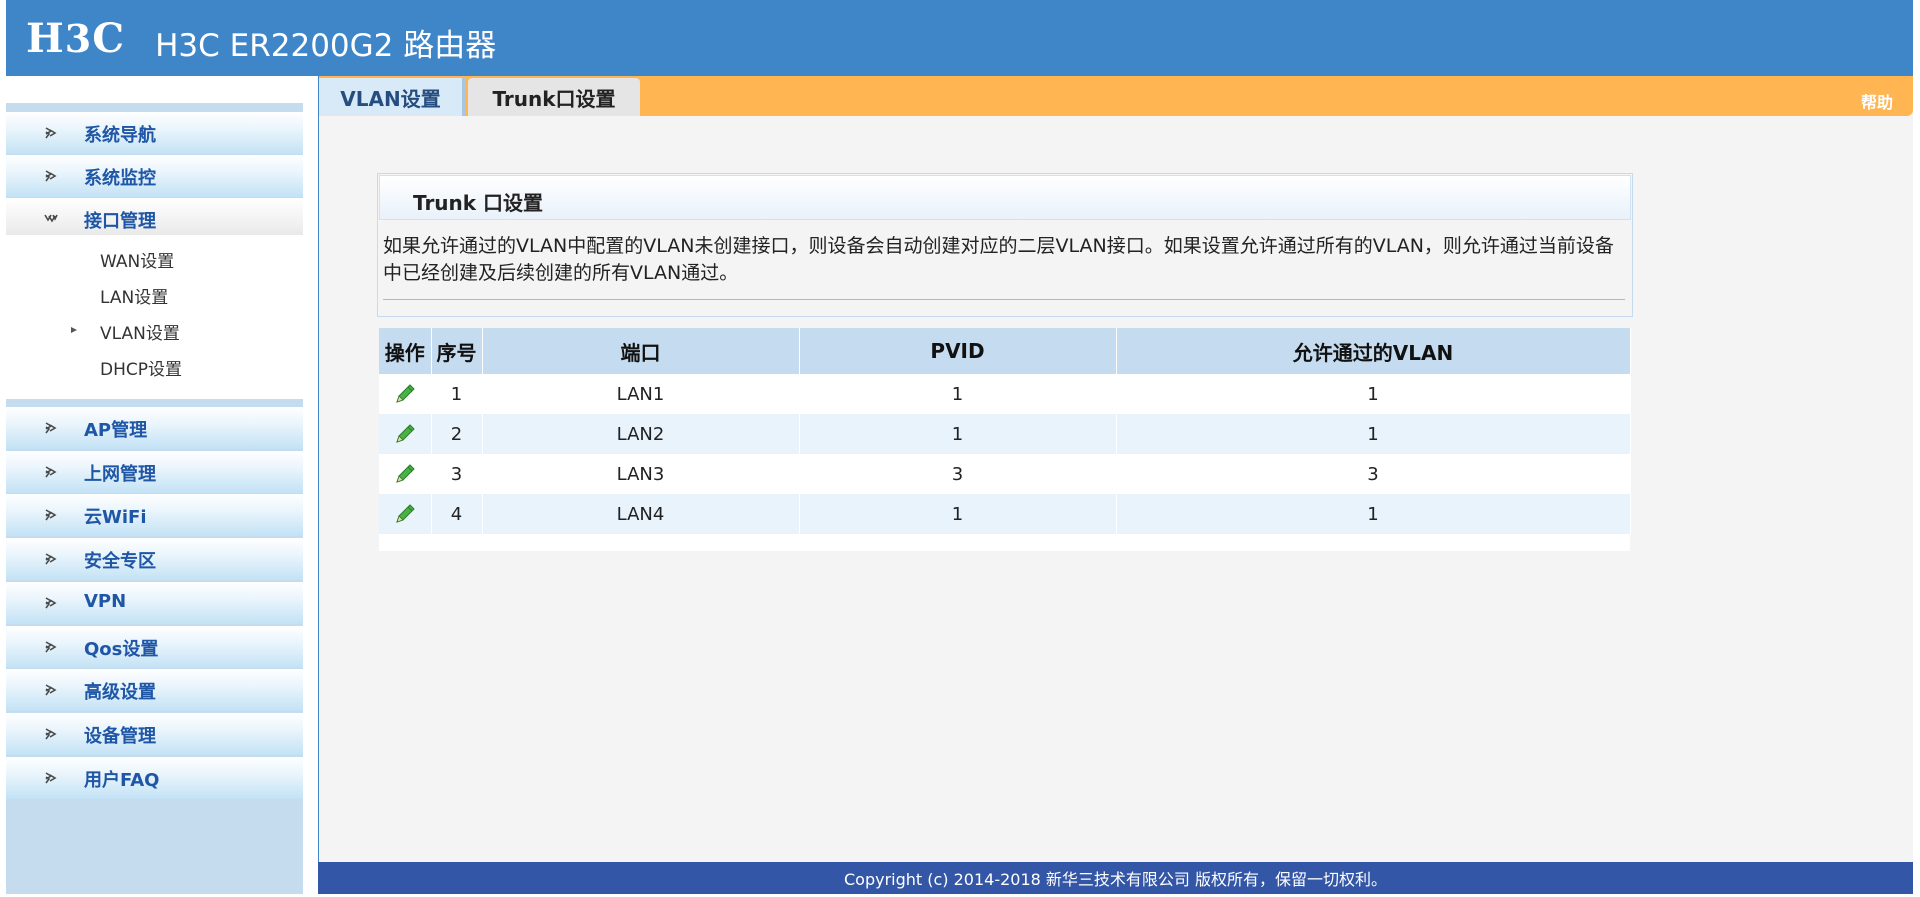 The image size is (1920, 897). I want to click on header-index: 序号, so click(457, 351).